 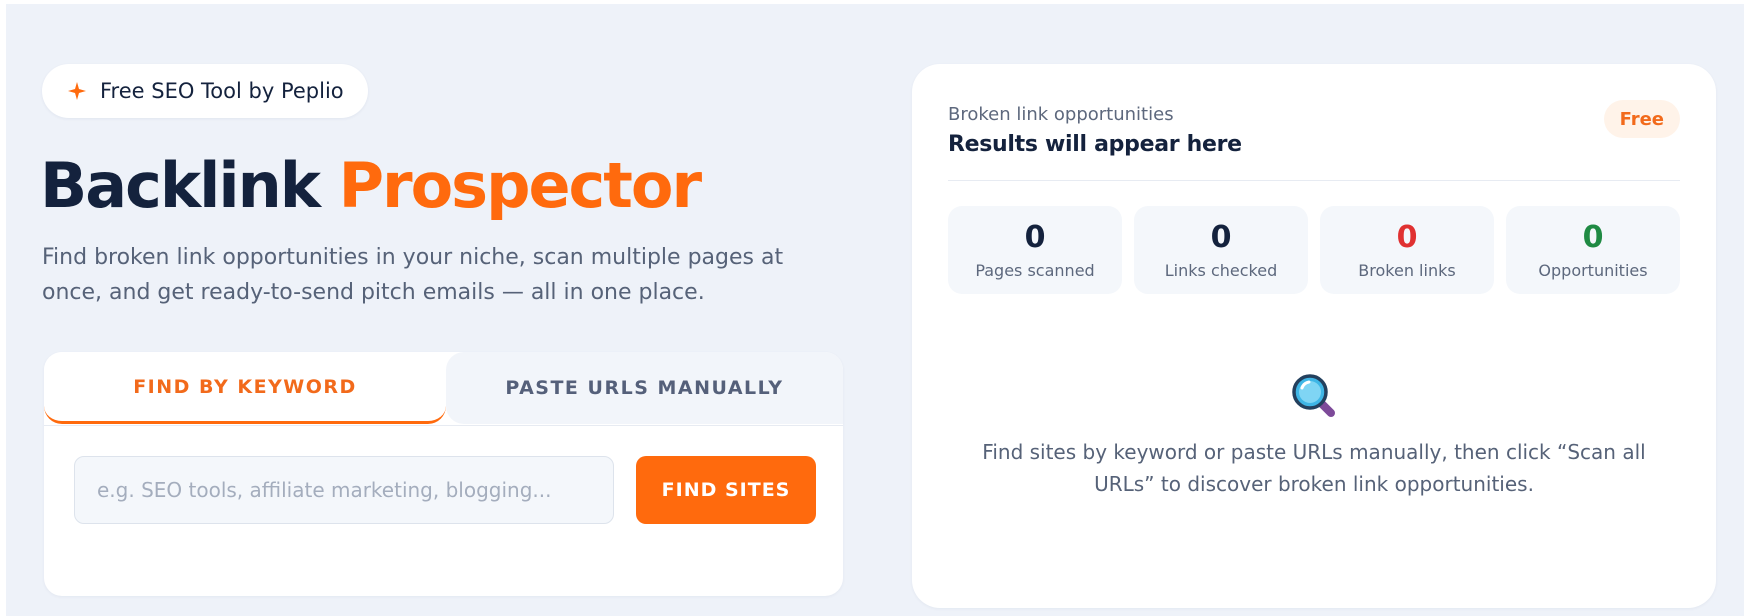 I want to click on page-title-accent: Prospector, so click(x=520, y=185).